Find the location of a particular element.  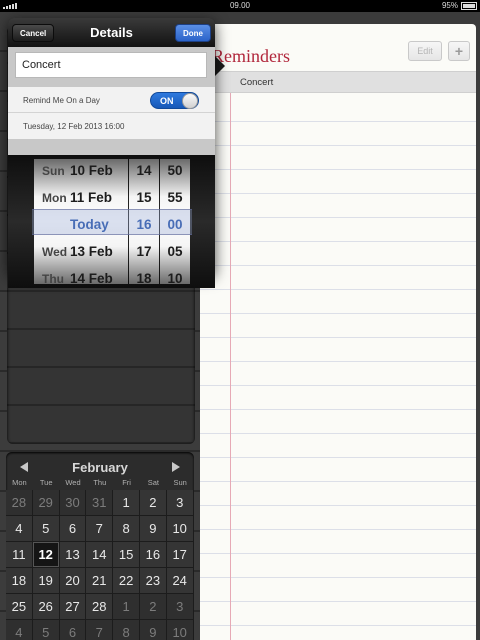

calendar-day: 22 is located at coordinates (126, 581).